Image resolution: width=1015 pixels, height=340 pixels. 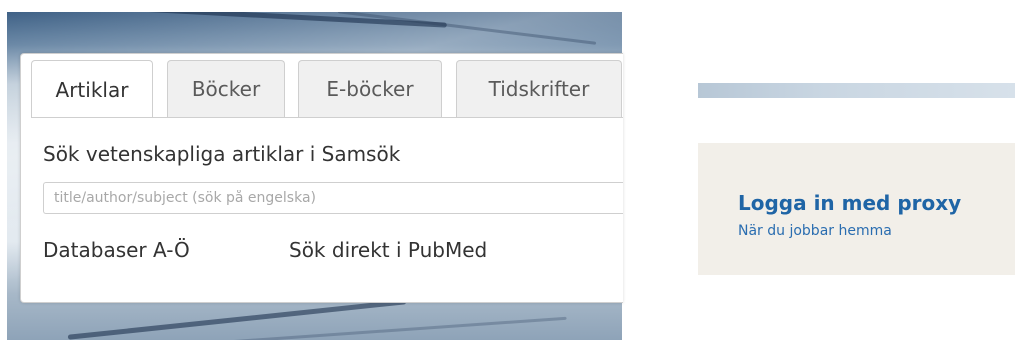 What do you see at coordinates (856, 90) in the screenshot?
I see `right-header-bar` at bounding box center [856, 90].